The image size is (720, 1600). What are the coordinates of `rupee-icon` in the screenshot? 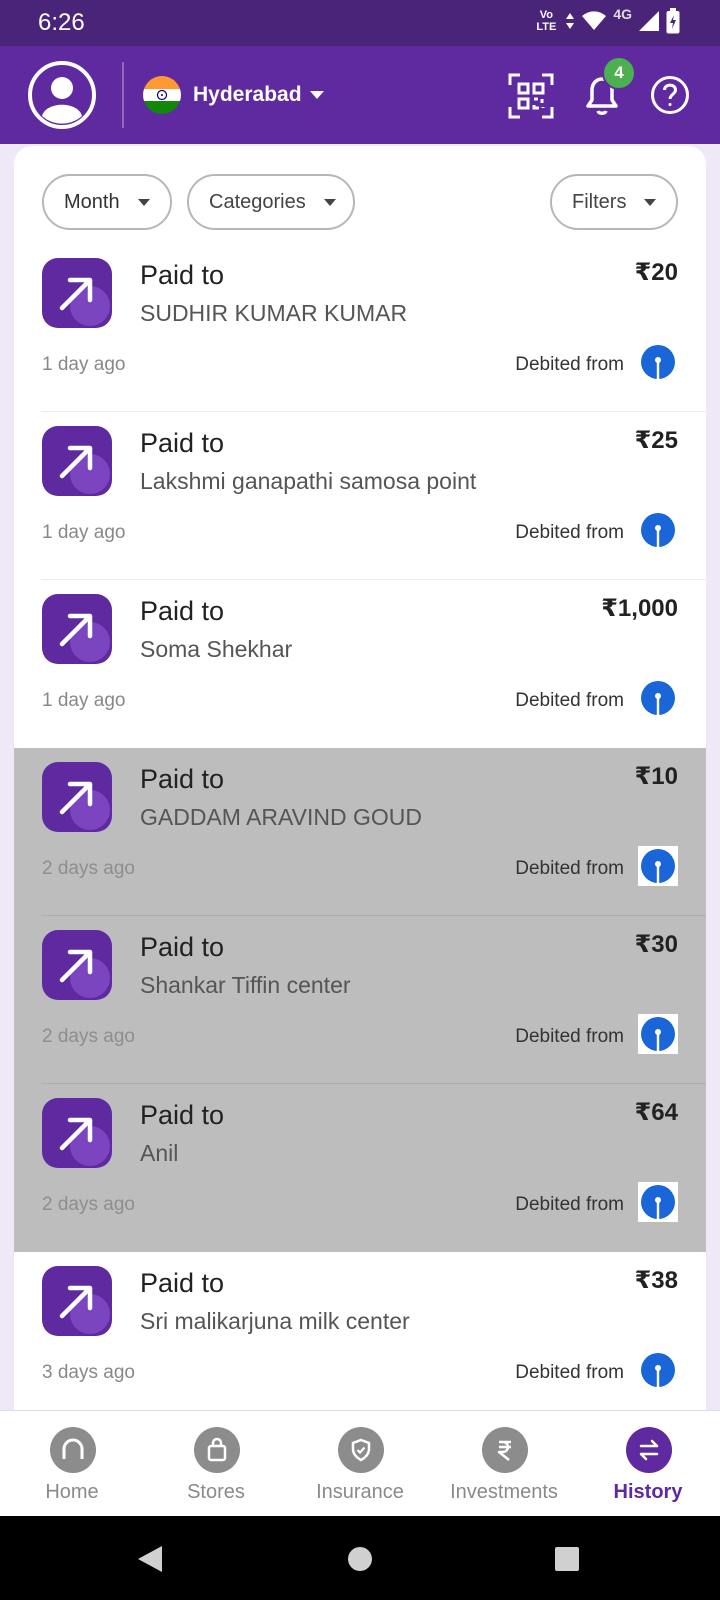 It's located at (505, 1450).